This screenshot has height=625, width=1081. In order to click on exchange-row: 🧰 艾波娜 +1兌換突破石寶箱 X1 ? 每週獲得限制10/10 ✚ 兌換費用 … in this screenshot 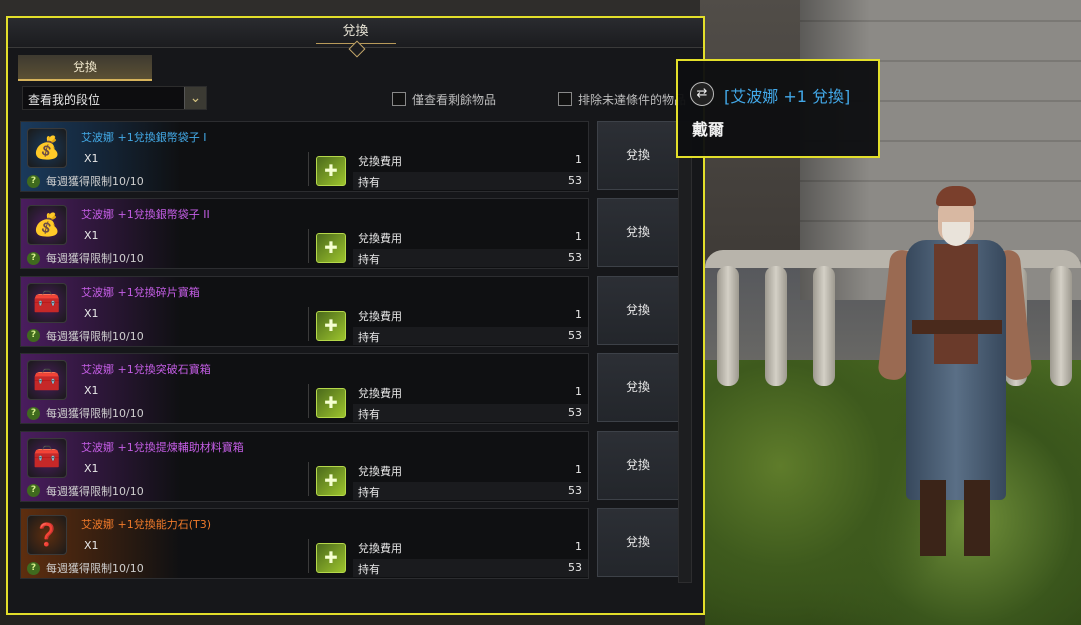, I will do `click(349, 389)`.